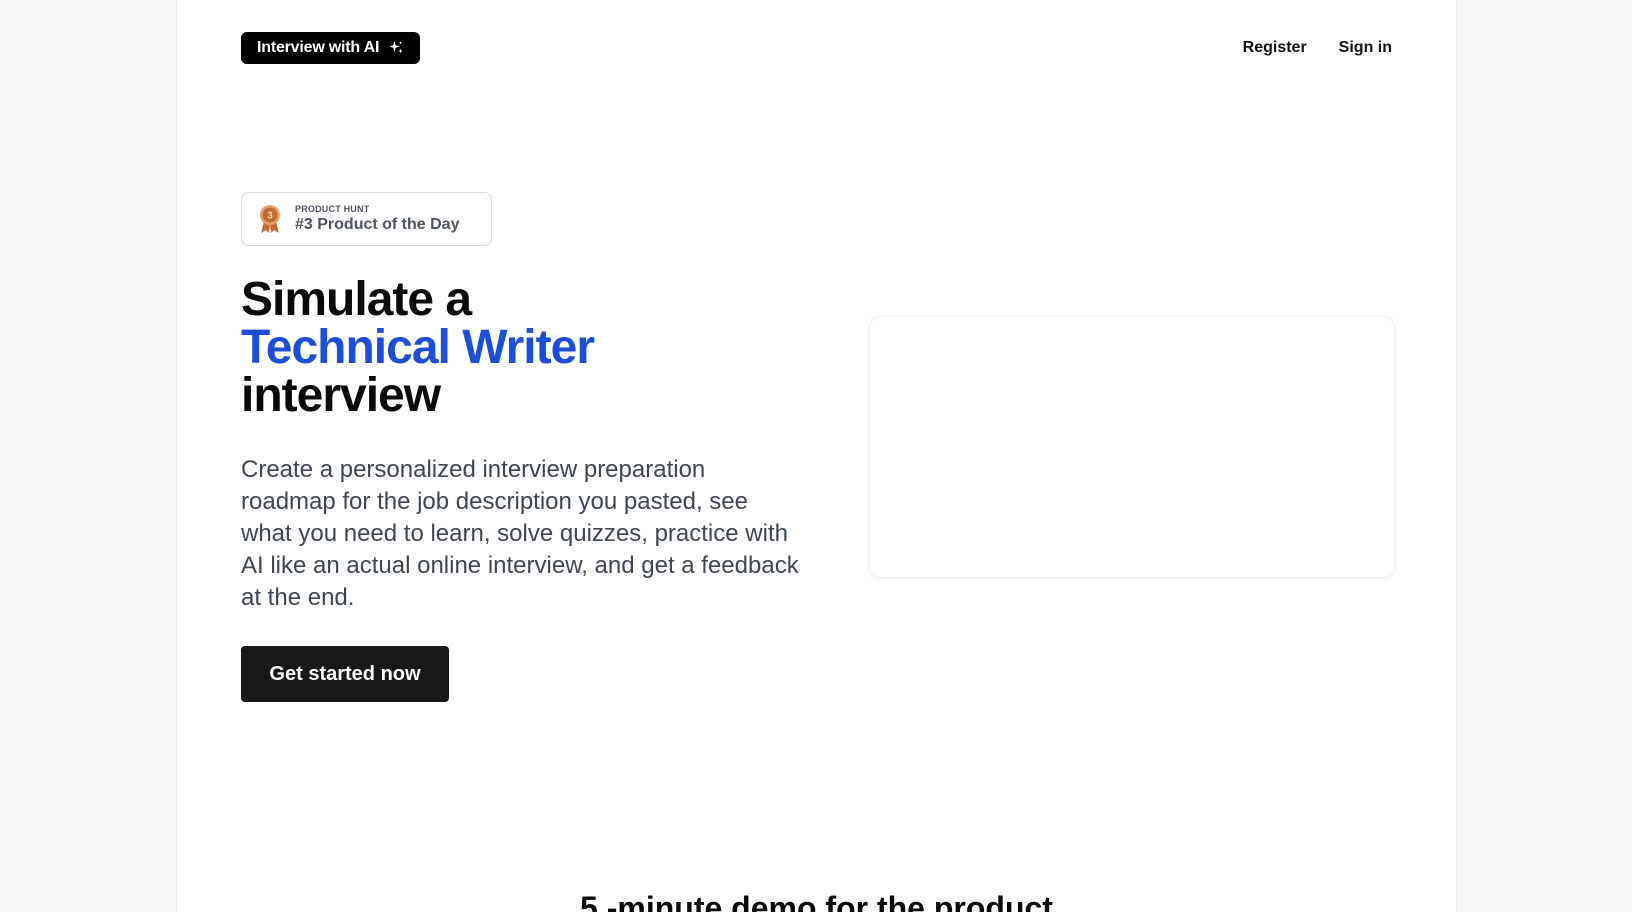 The width and height of the screenshot is (1632, 912). Describe the element at coordinates (356, 299) in the screenshot. I see `hero-title-line1: Simulate a` at that location.